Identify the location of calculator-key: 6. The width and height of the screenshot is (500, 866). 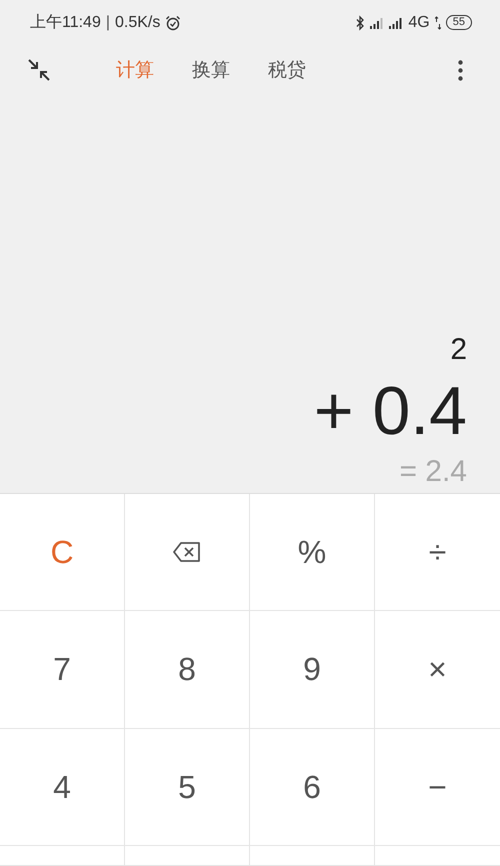
(312, 787).